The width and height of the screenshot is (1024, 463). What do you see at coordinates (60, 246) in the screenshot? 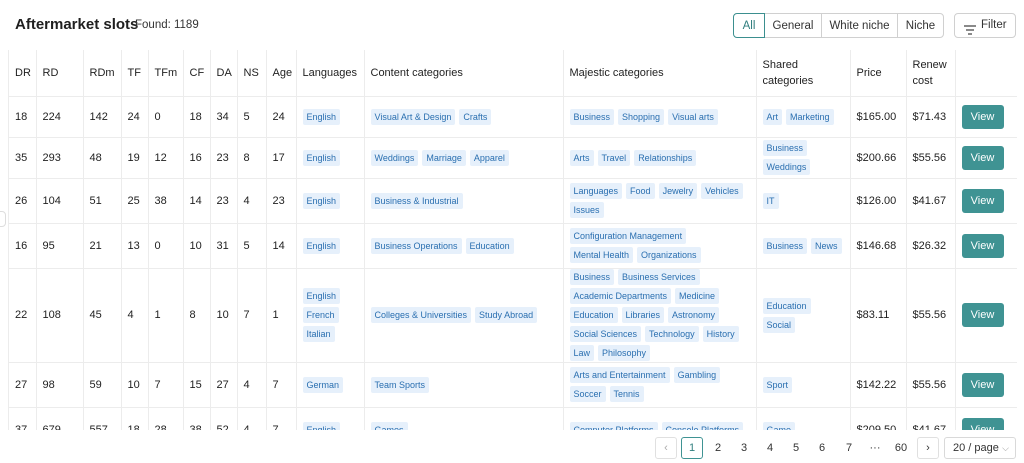
I see `cell-rd: 95` at bounding box center [60, 246].